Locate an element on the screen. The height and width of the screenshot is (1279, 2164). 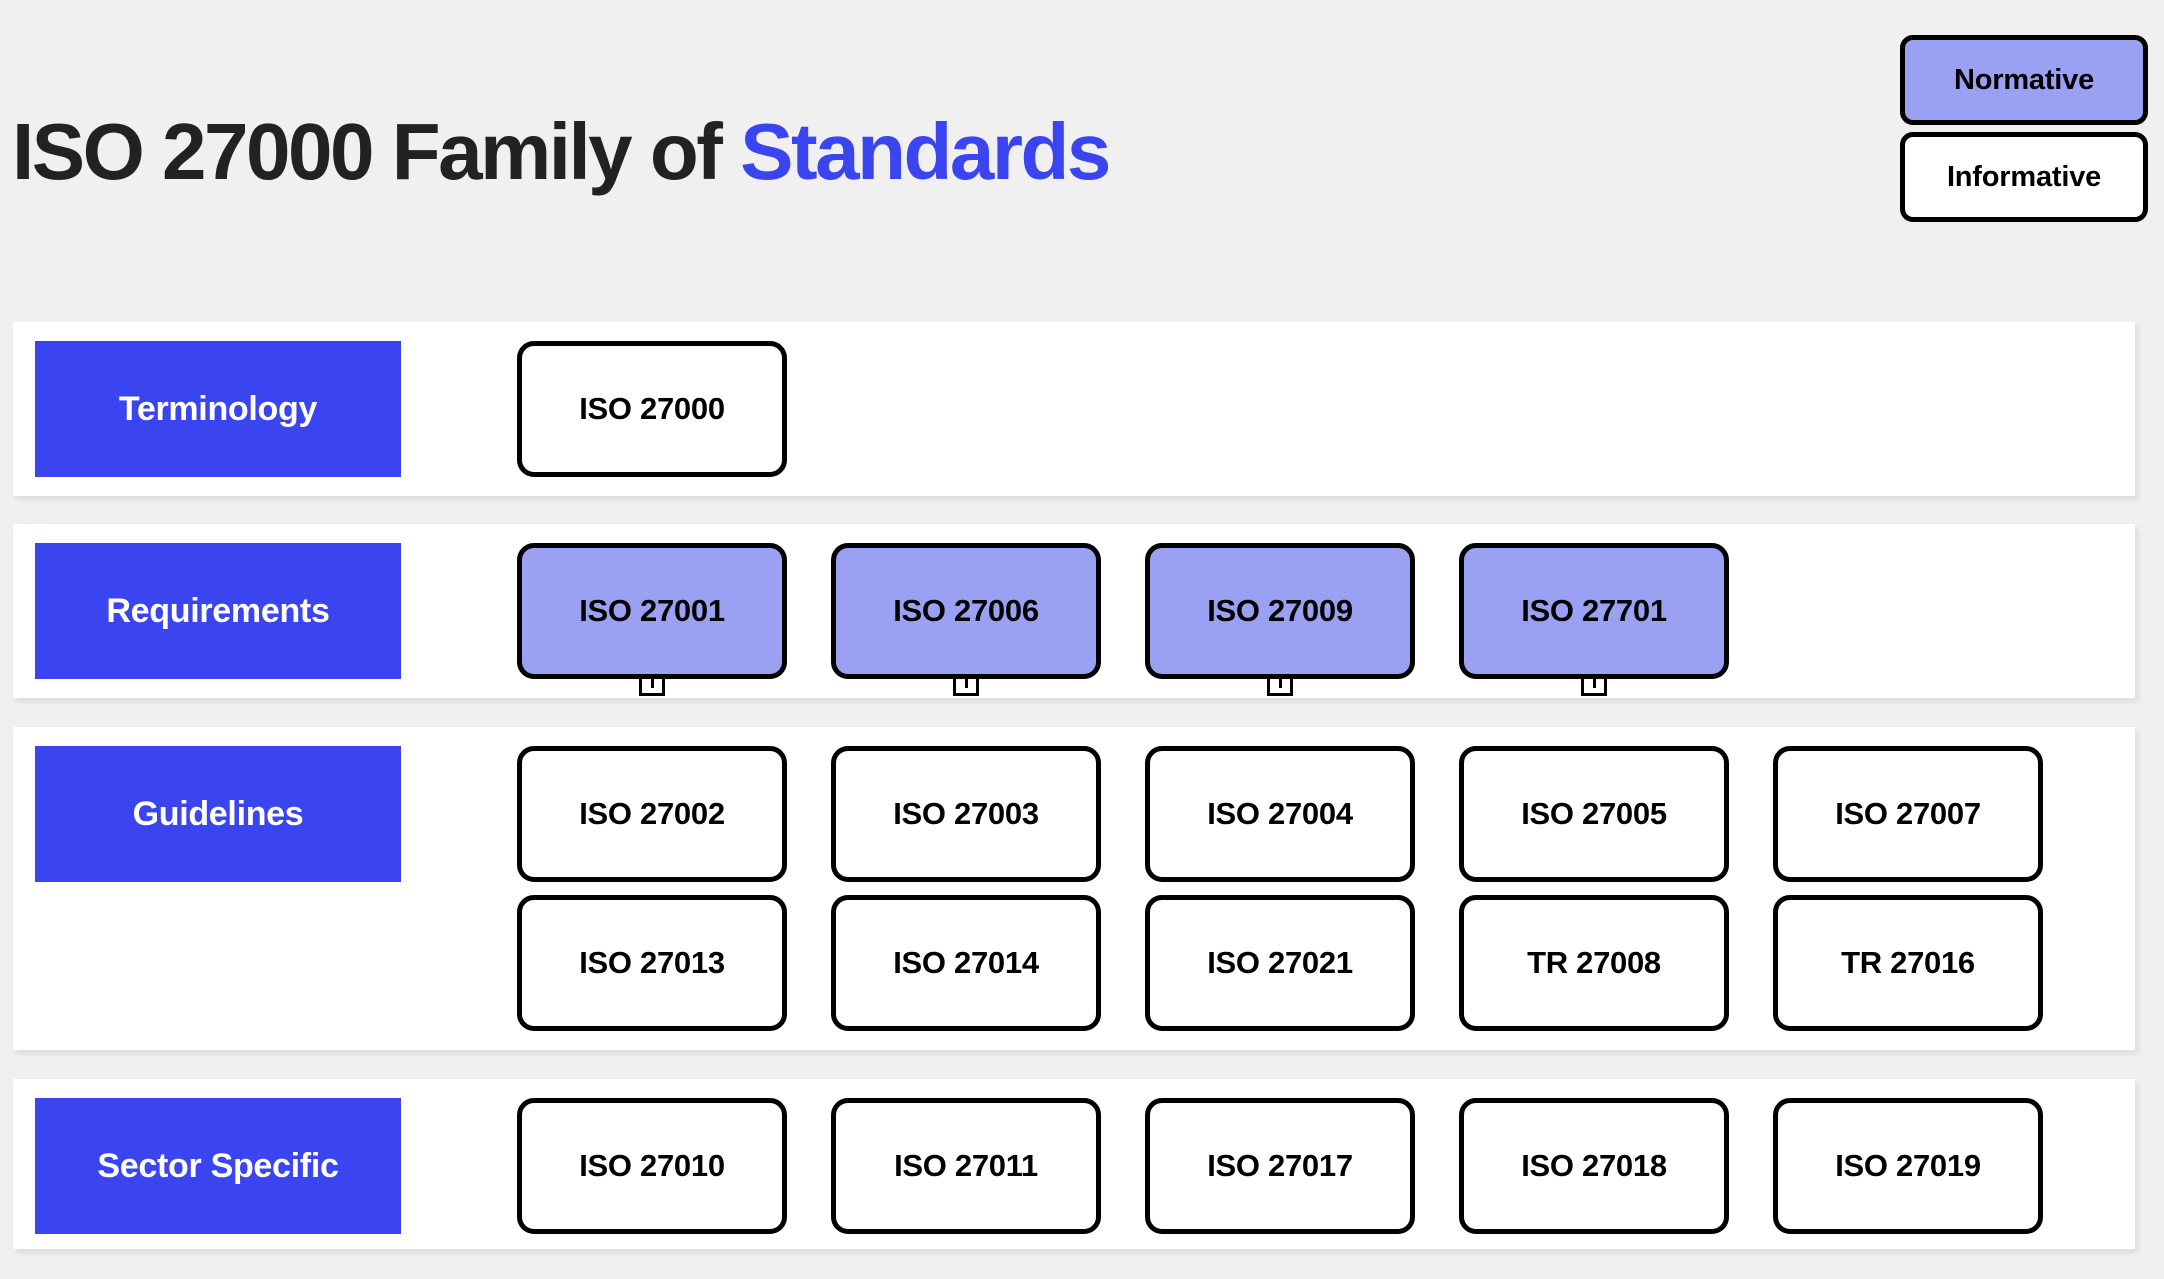
card-line: ISO 27001 ISO 27006 ISO 27009 ISO 27701 is located at coordinates (1326, 619).